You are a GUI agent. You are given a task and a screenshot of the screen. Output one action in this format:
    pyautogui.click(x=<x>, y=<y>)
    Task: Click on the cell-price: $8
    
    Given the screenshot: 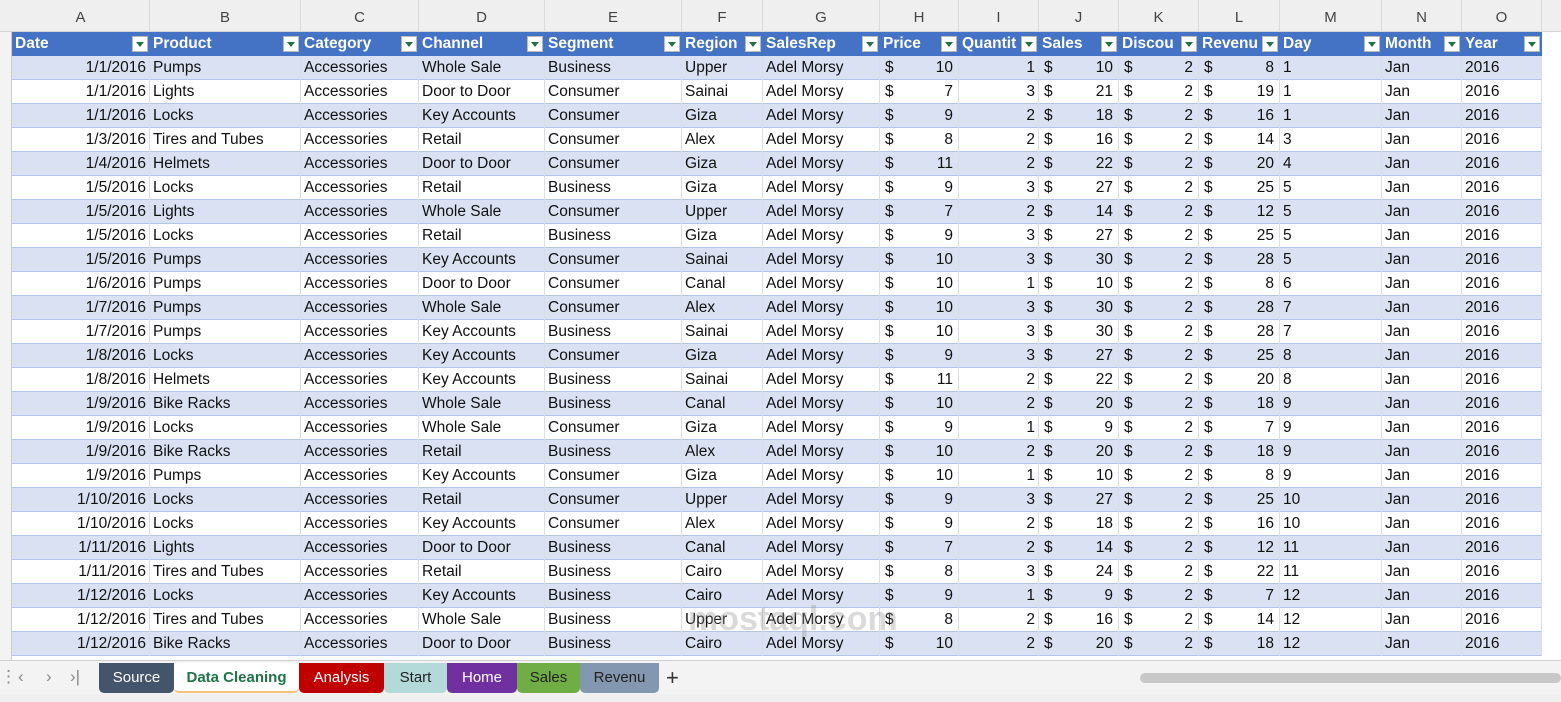 What is the action you would take?
    pyautogui.click(x=919, y=572)
    